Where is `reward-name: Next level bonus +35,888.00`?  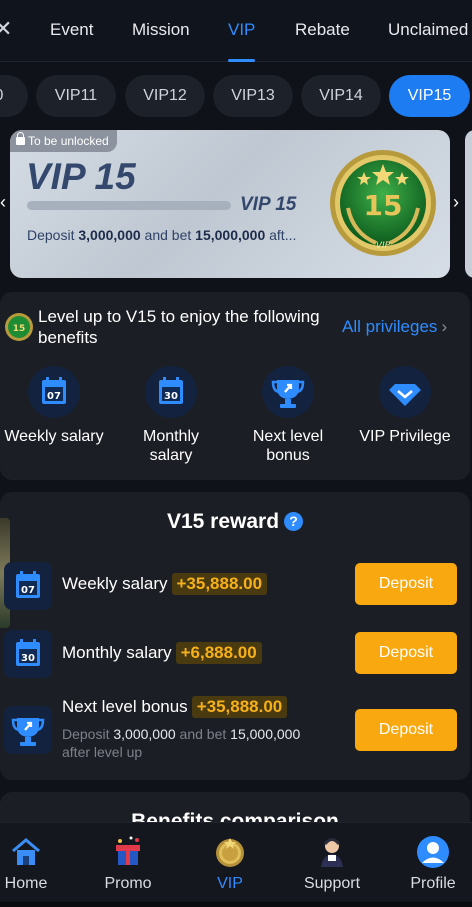 reward-name: Next level bonus +35,888.00 is located at coordinates (175, 707).